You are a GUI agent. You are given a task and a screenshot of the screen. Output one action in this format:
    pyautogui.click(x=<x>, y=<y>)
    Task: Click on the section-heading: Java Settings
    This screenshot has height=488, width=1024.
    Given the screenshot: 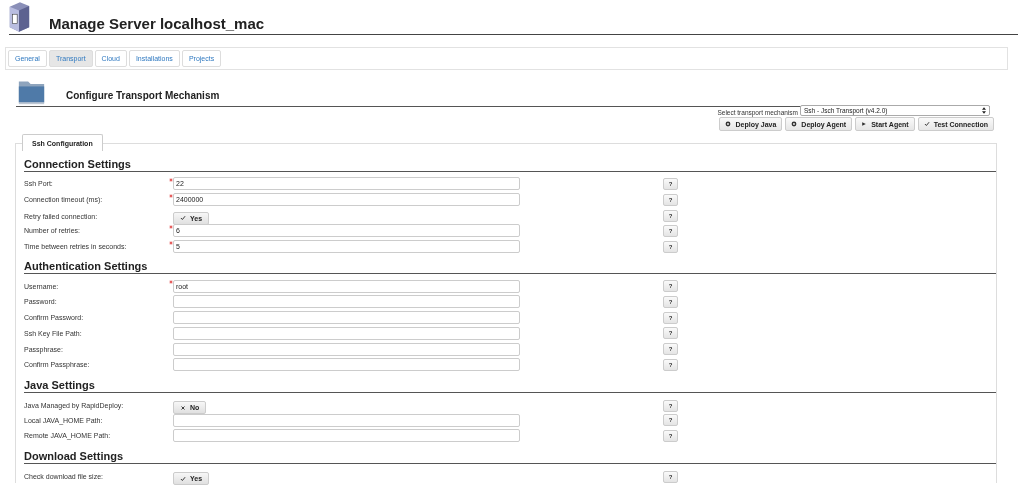 What is the action you would take?
    pyautogui.click(x=510, y=385)
    